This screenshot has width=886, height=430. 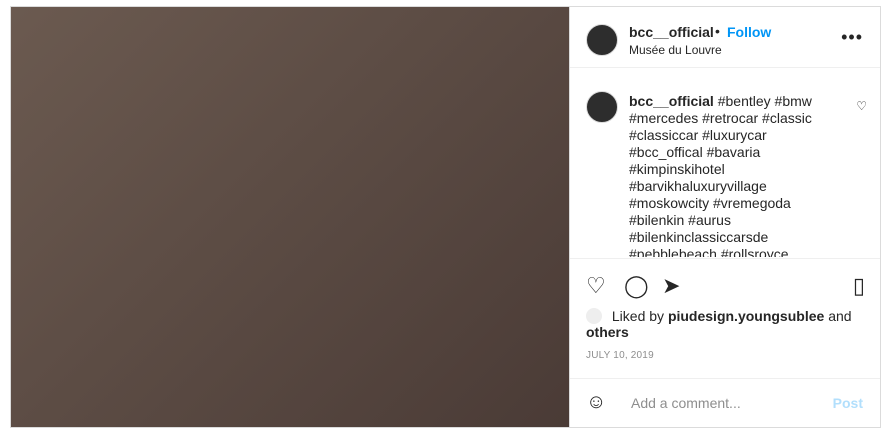 What do you see at coordinates (596, 286) in the screenshot?
I see `like-icon: ♡` at bounding box center [596, 286].